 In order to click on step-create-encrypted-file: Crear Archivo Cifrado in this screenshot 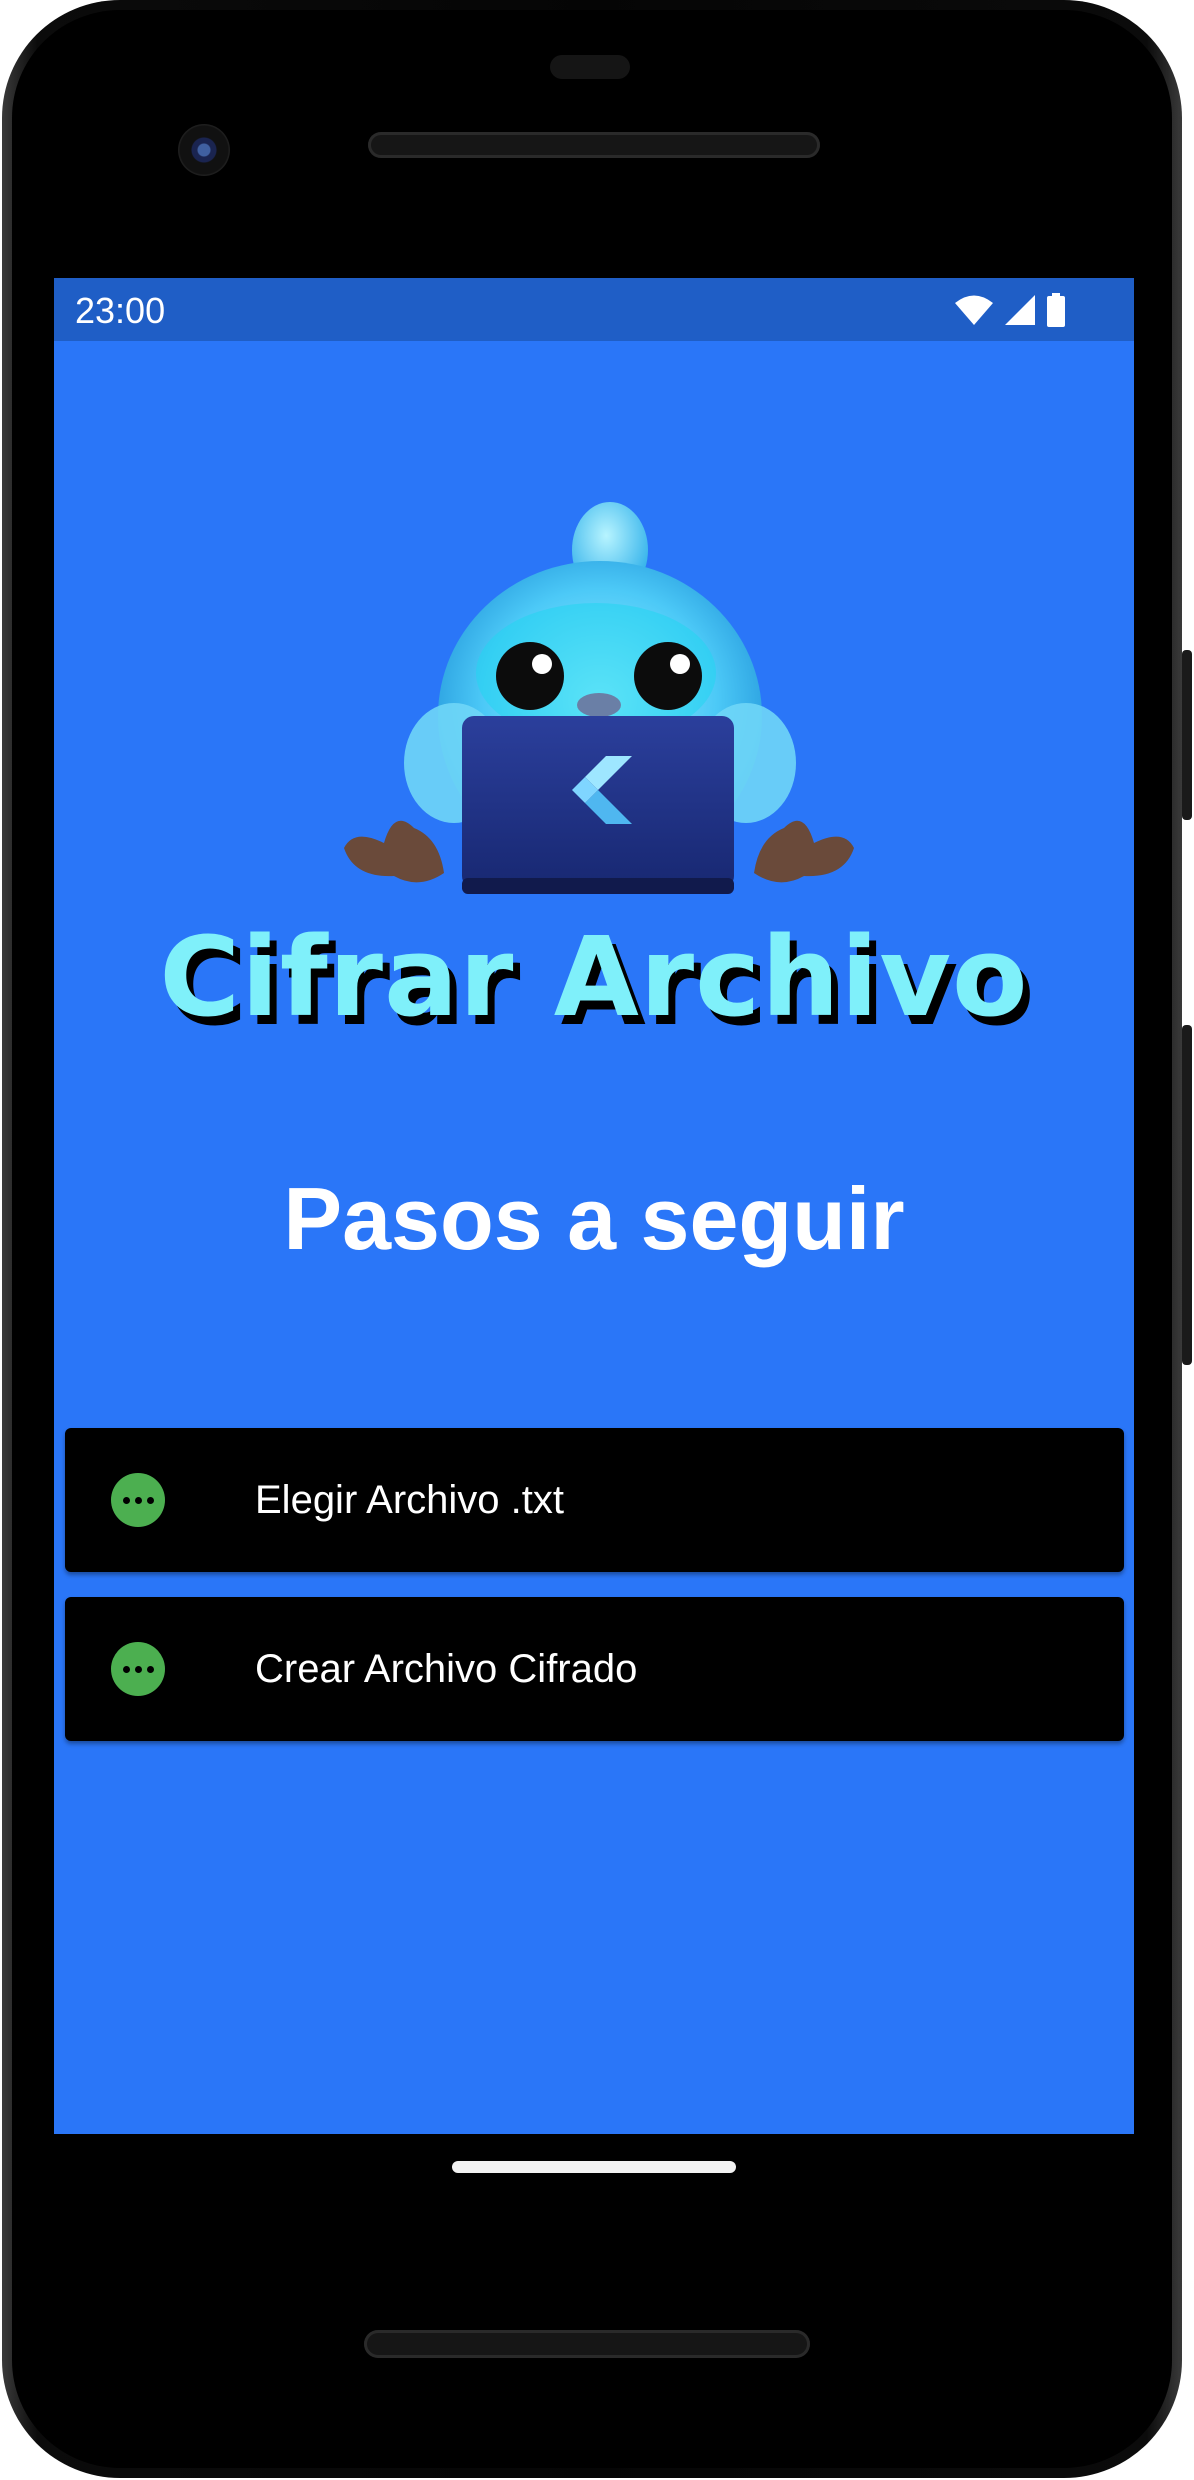, I will do `click(594, 1669)`.